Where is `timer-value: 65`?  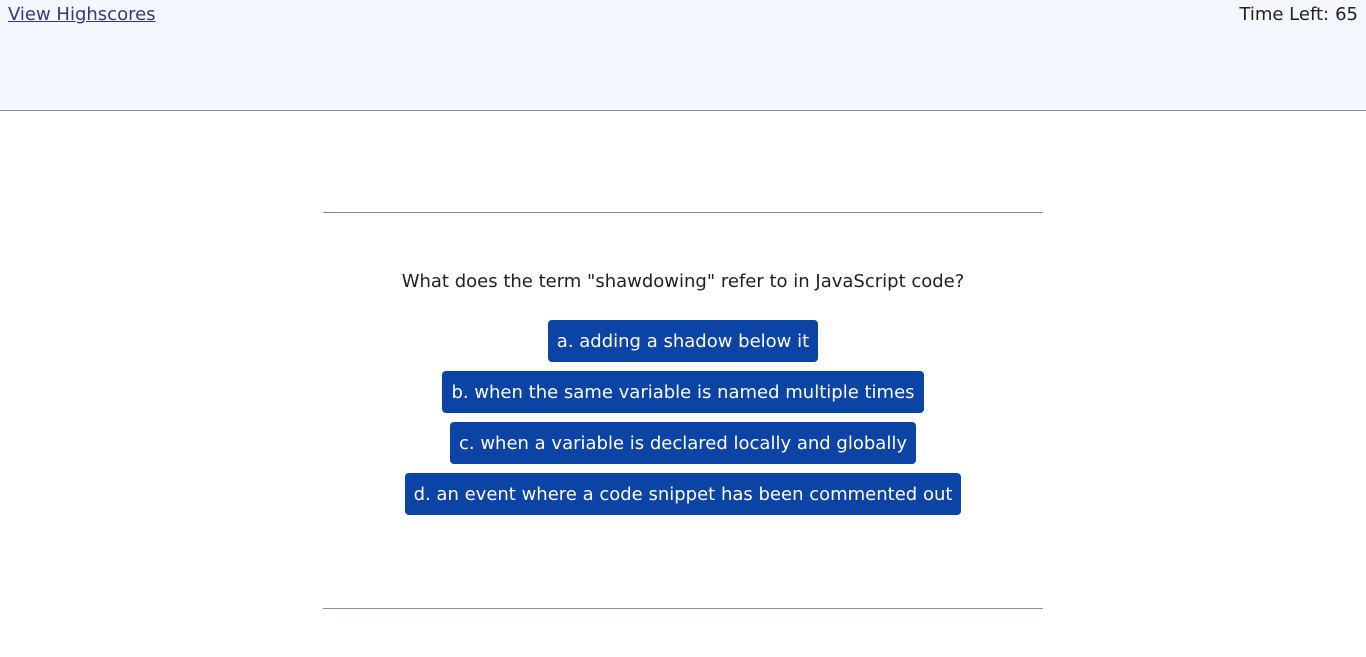 timer-value: 65 is located at coordinates (1346, 14).